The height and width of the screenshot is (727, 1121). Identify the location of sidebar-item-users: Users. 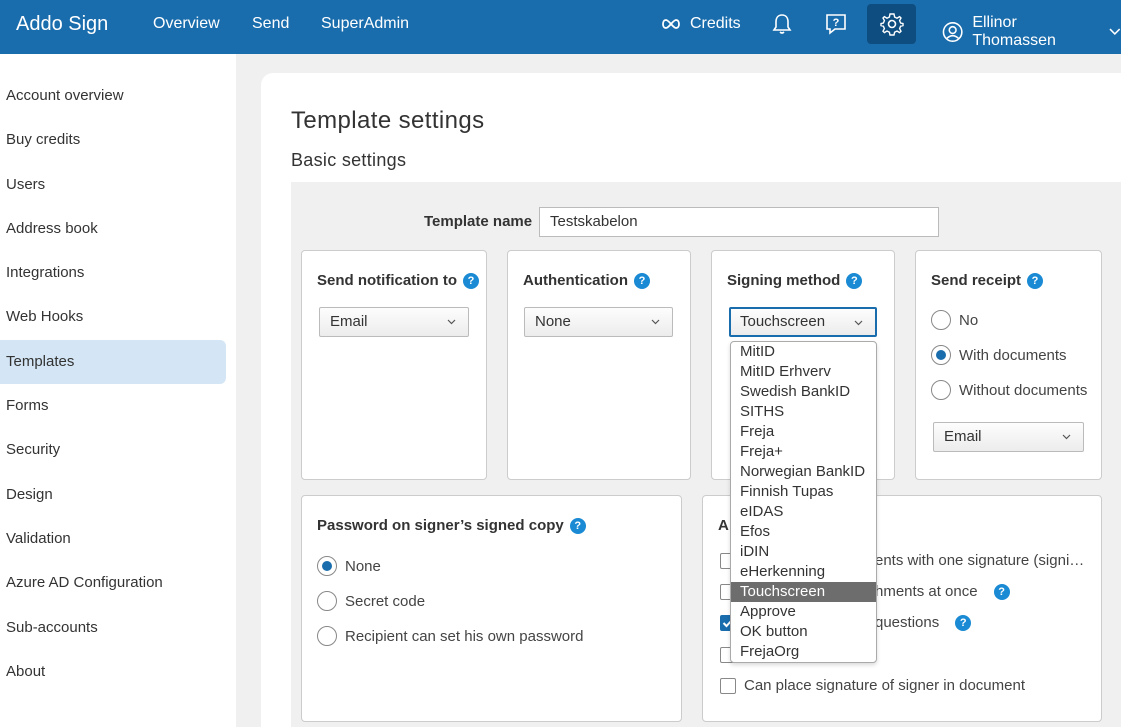
(113, 185).